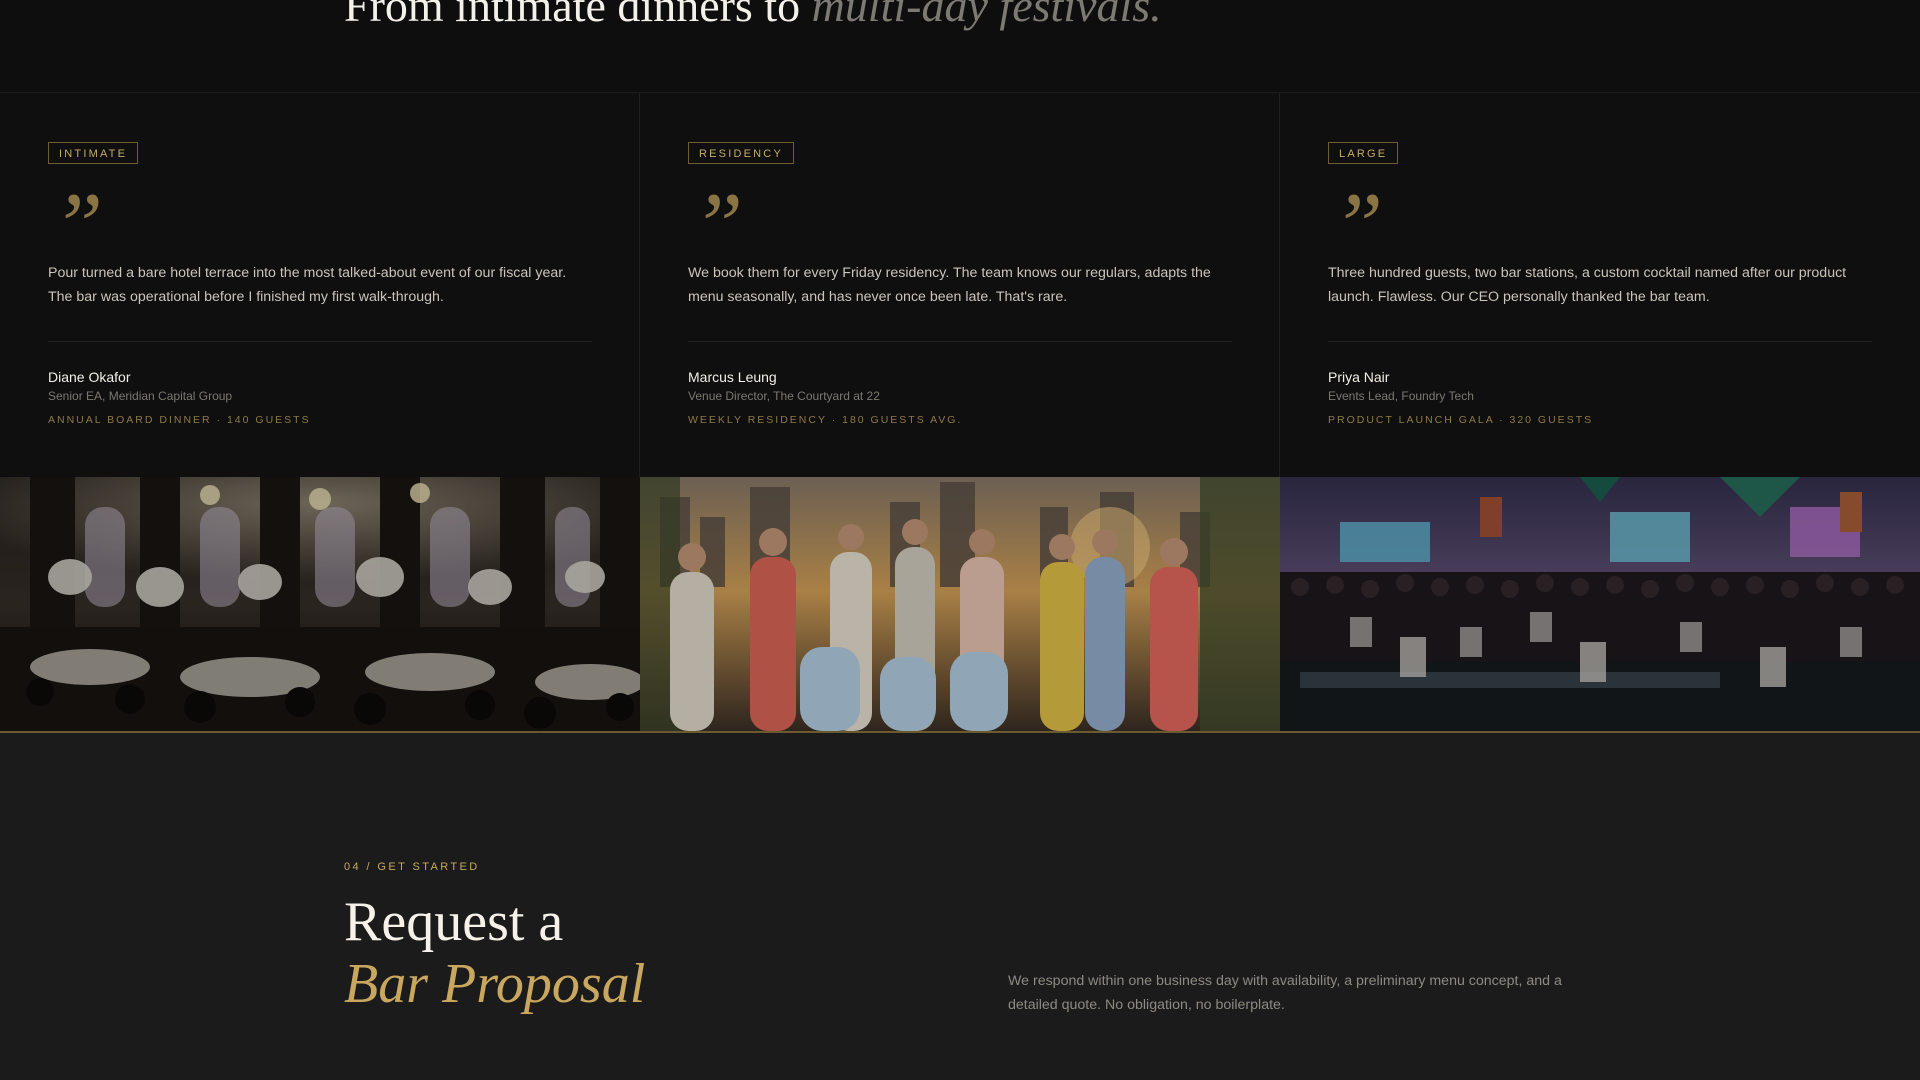 The width and height of the screenshot is (1920, 1080). What do you see at coordinates (825, 420) in the screenshot?
I see `event-meta: WEEKLY RESIDENCY · 180 GUESTS AVG.` at bounding box center [825, 420].